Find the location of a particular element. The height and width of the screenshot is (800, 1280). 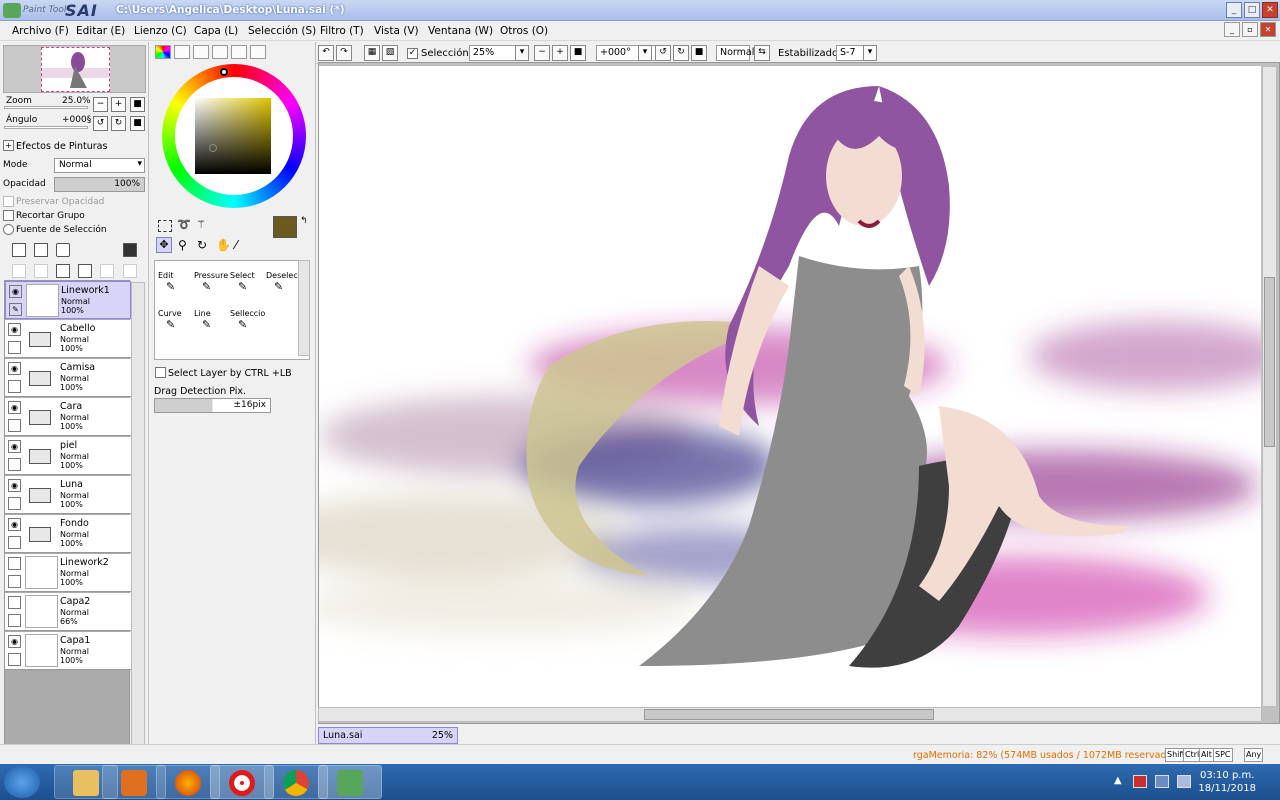

expand-icon: + is located at coordinates (8, 145).